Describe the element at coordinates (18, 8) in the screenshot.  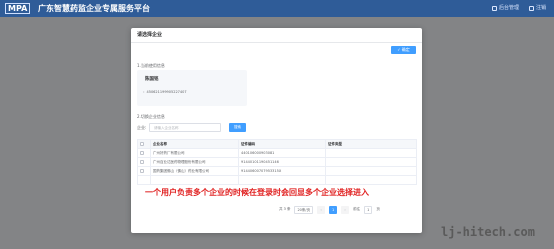
I see `app-logo: MPA` at that location.